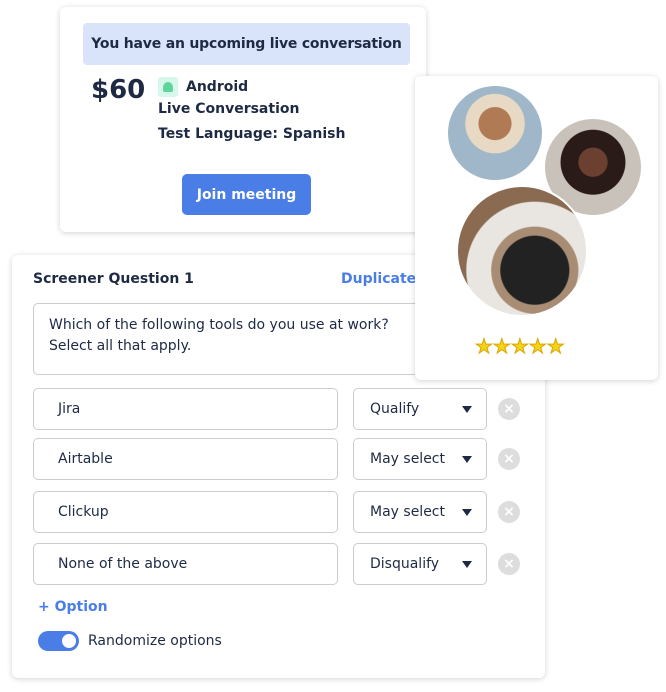  I want to click on option-rule-value: Disqualify, so click(405, 564).